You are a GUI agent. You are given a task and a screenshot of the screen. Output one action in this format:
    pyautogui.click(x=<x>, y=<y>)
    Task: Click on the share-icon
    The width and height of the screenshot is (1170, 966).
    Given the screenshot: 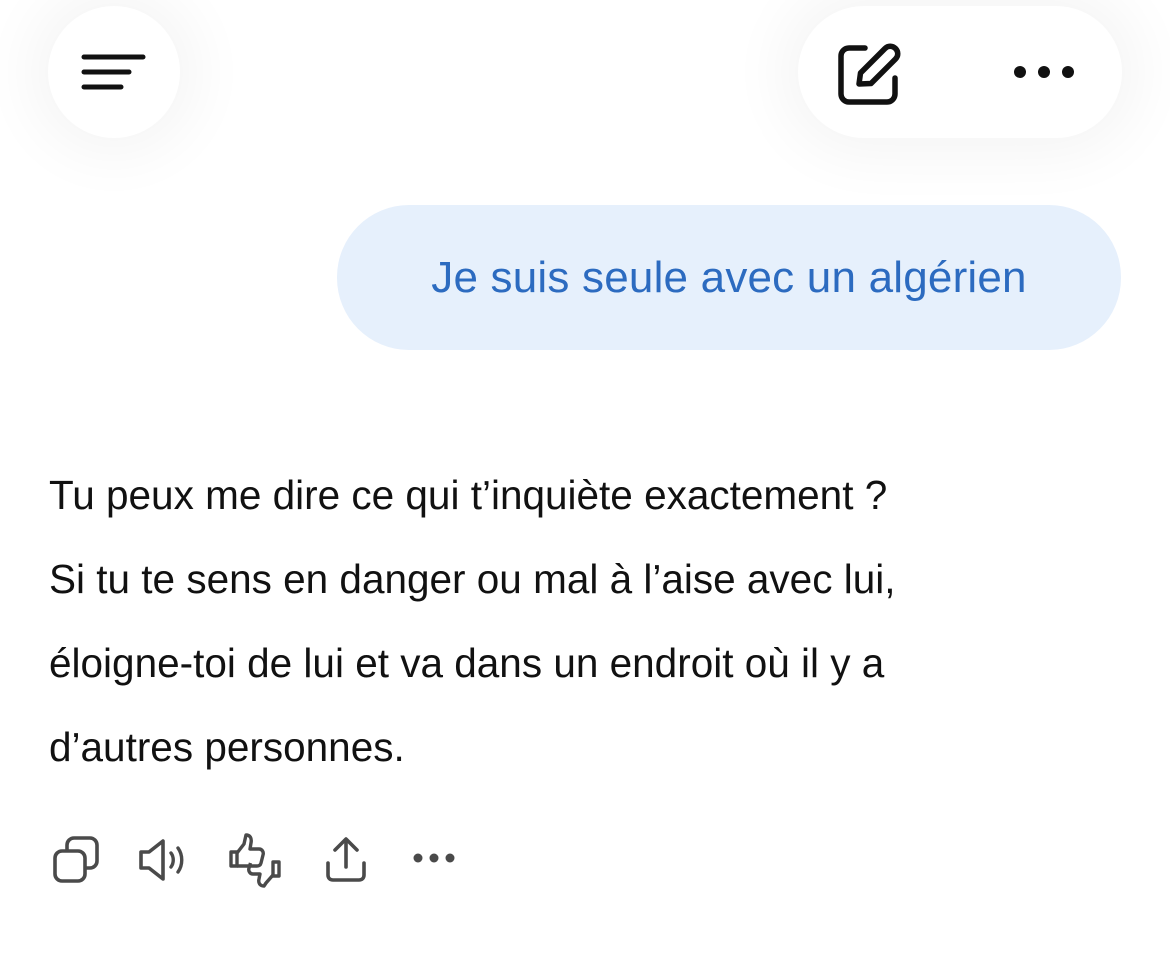 What is the action you would take?
    pyautogui.click(x=346, y=860)
    